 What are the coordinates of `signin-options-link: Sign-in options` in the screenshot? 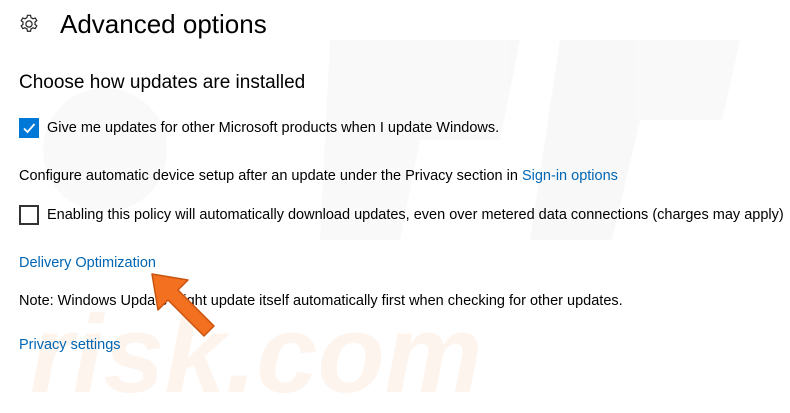 It's located at (570, 176).